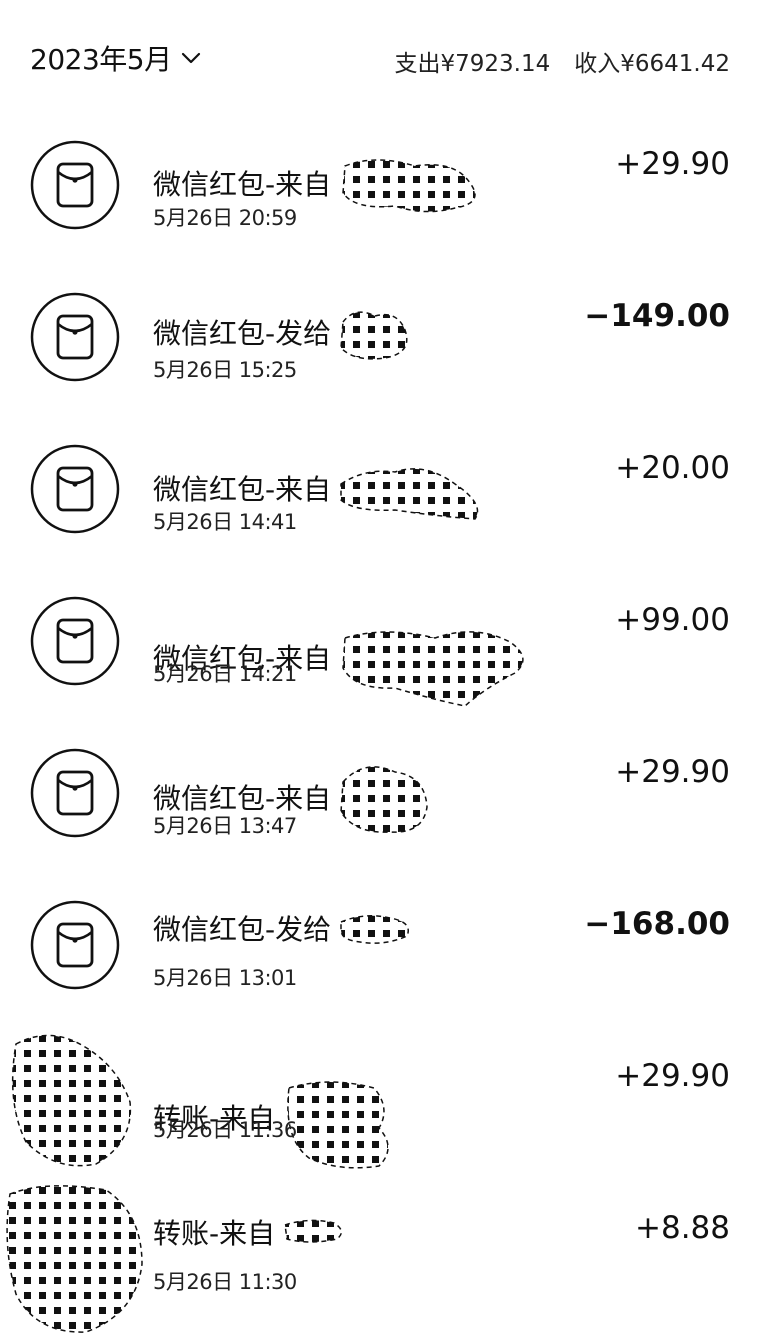 The width and height of the screenshot is (760, 1338). Describe the element at coordinates (380, 55) in the screenshot. I see `bill-header: 2023年5月 支出¥7923.14 收入¥6641.42` at that location.